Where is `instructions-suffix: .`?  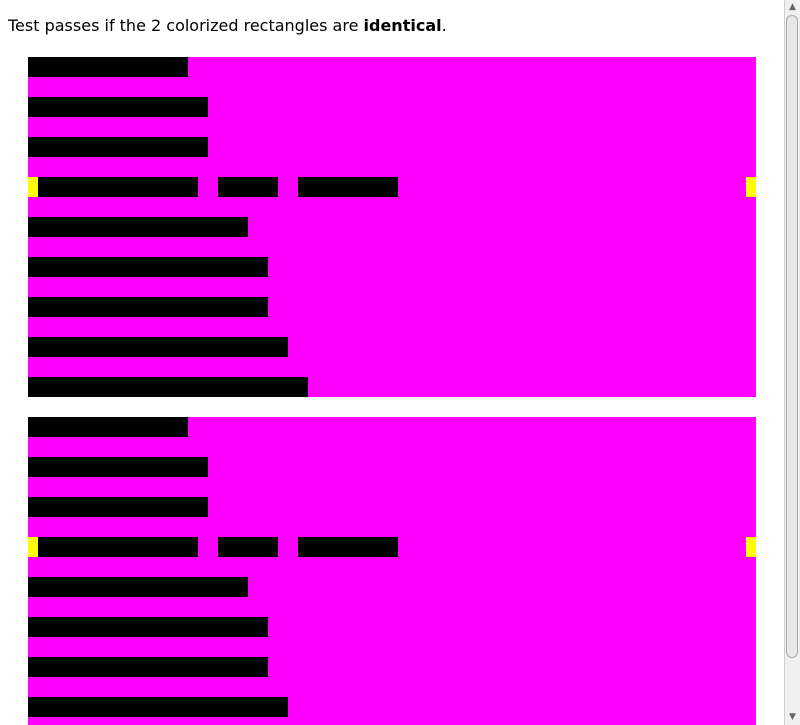 instructions-suffix: . is located at coordinates (444, 25).